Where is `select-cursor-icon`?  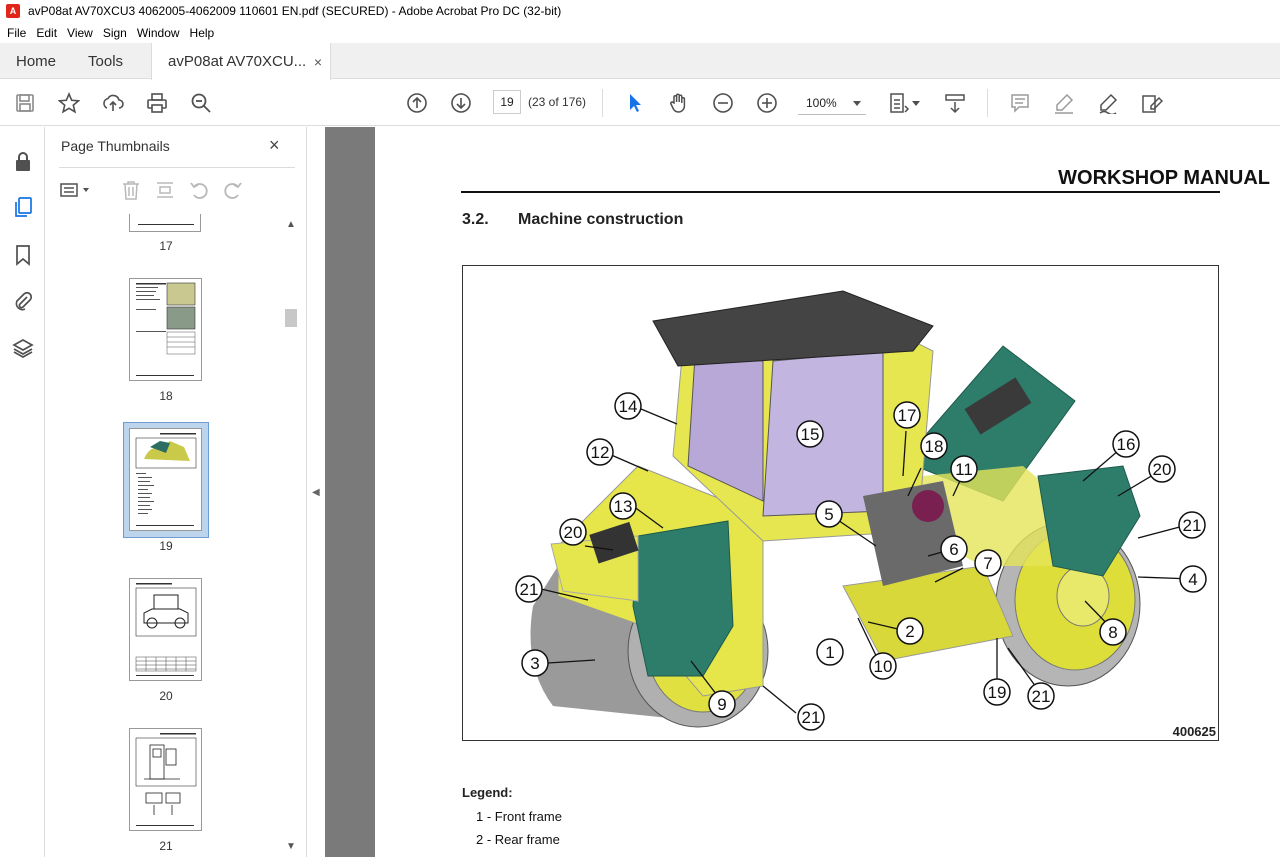
select-cursor-icon is located at coordinates (635, 103).